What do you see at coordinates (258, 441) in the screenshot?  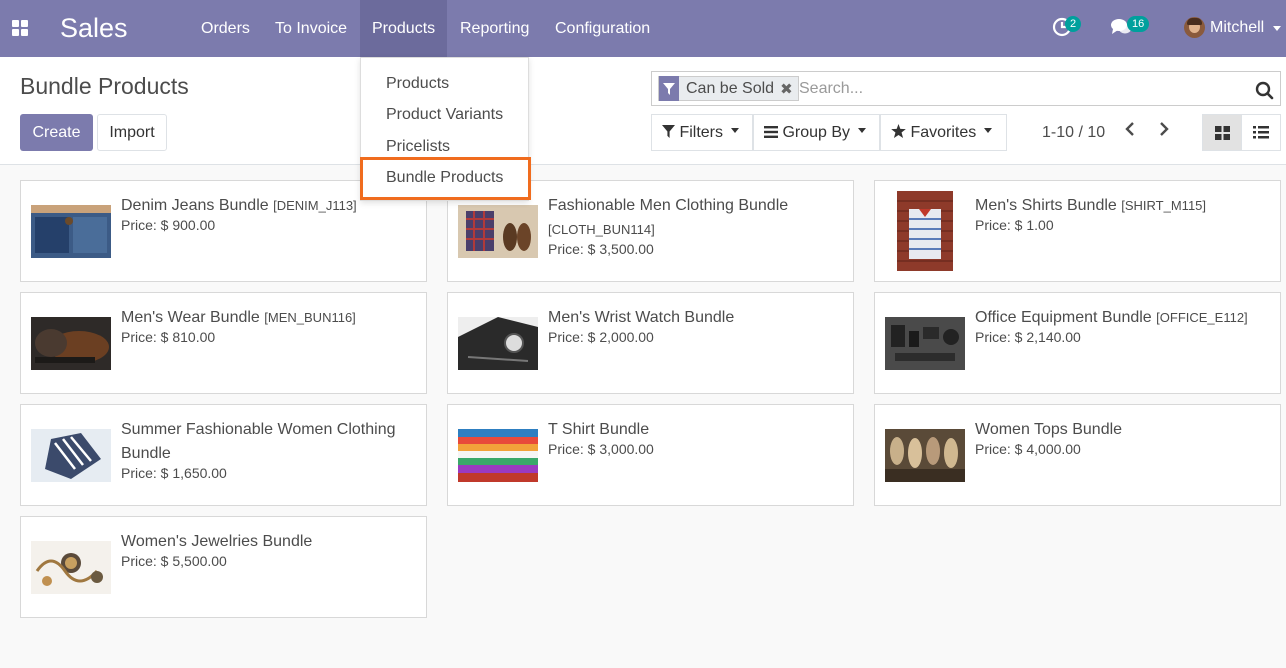 I see `product-name: Summer Fashionable Women Clothing Bundle` at bounding box center [258, 441].